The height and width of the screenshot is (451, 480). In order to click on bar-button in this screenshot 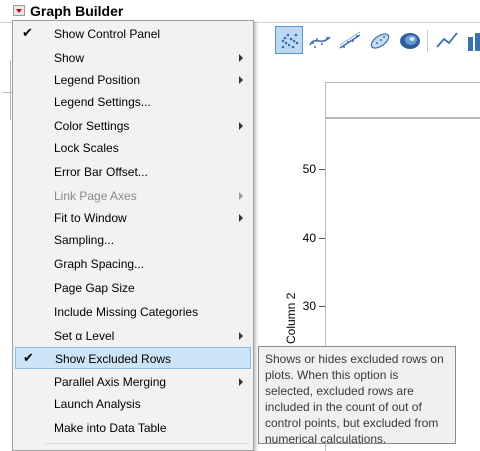, I will do `click(471, 40)`.